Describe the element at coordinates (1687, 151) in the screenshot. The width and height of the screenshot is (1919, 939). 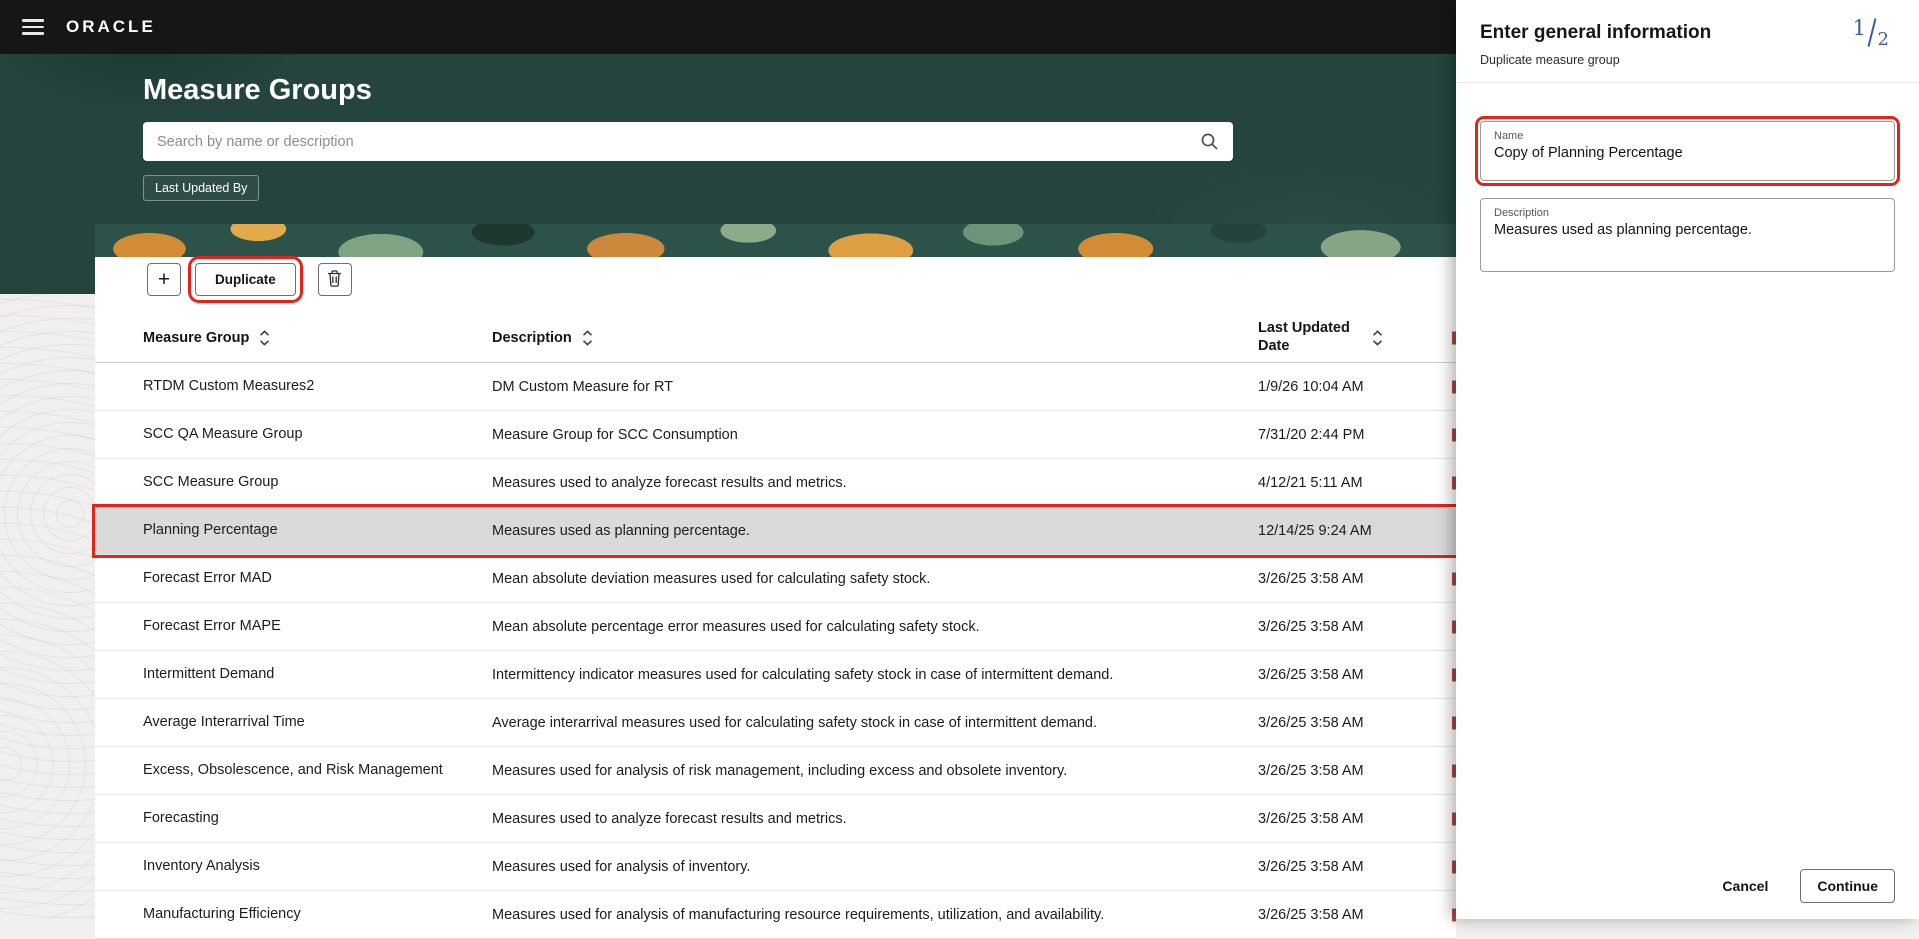
I see `name-field: Name Copy of Planning Percentage` at that location.